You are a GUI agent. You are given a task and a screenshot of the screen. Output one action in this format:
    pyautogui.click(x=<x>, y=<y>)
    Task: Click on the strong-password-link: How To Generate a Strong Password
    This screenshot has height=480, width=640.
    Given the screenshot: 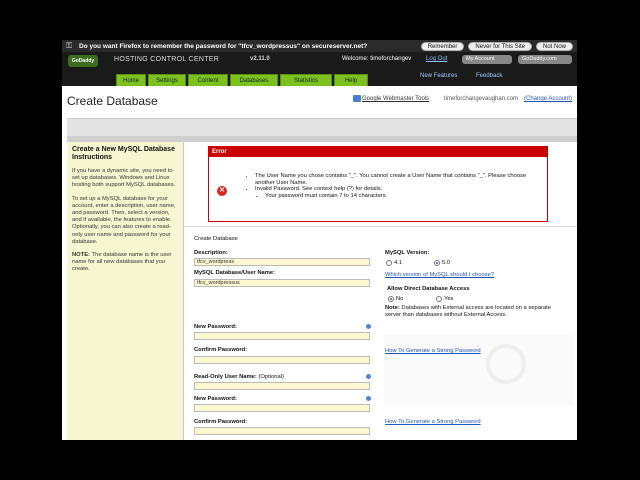 What is the action you would take?
    pyautogui.click(x=433, y=351)
    